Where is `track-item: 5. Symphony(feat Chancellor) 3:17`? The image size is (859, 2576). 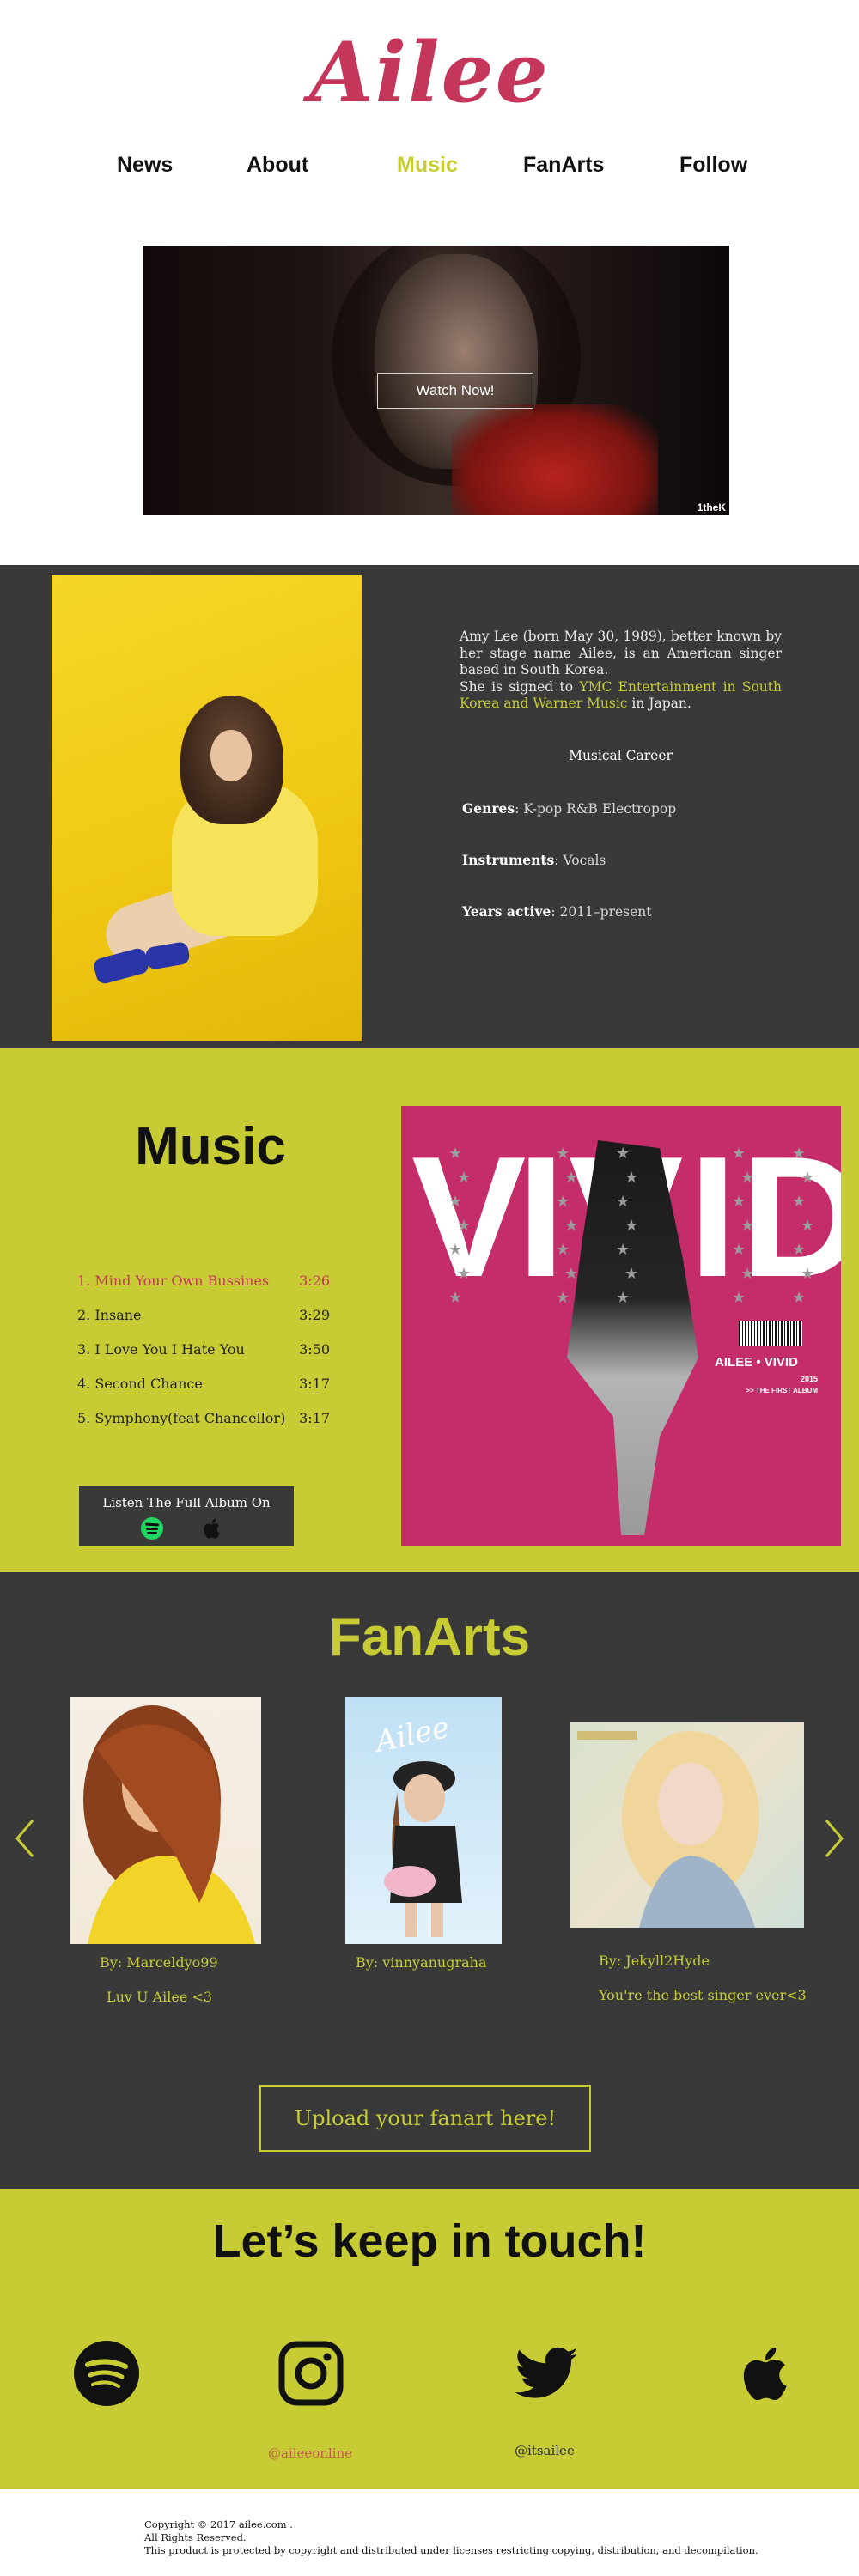 track-item: 5. Symphony(feat Chancellor) 3:17 is located at coordinates (206, 1420).